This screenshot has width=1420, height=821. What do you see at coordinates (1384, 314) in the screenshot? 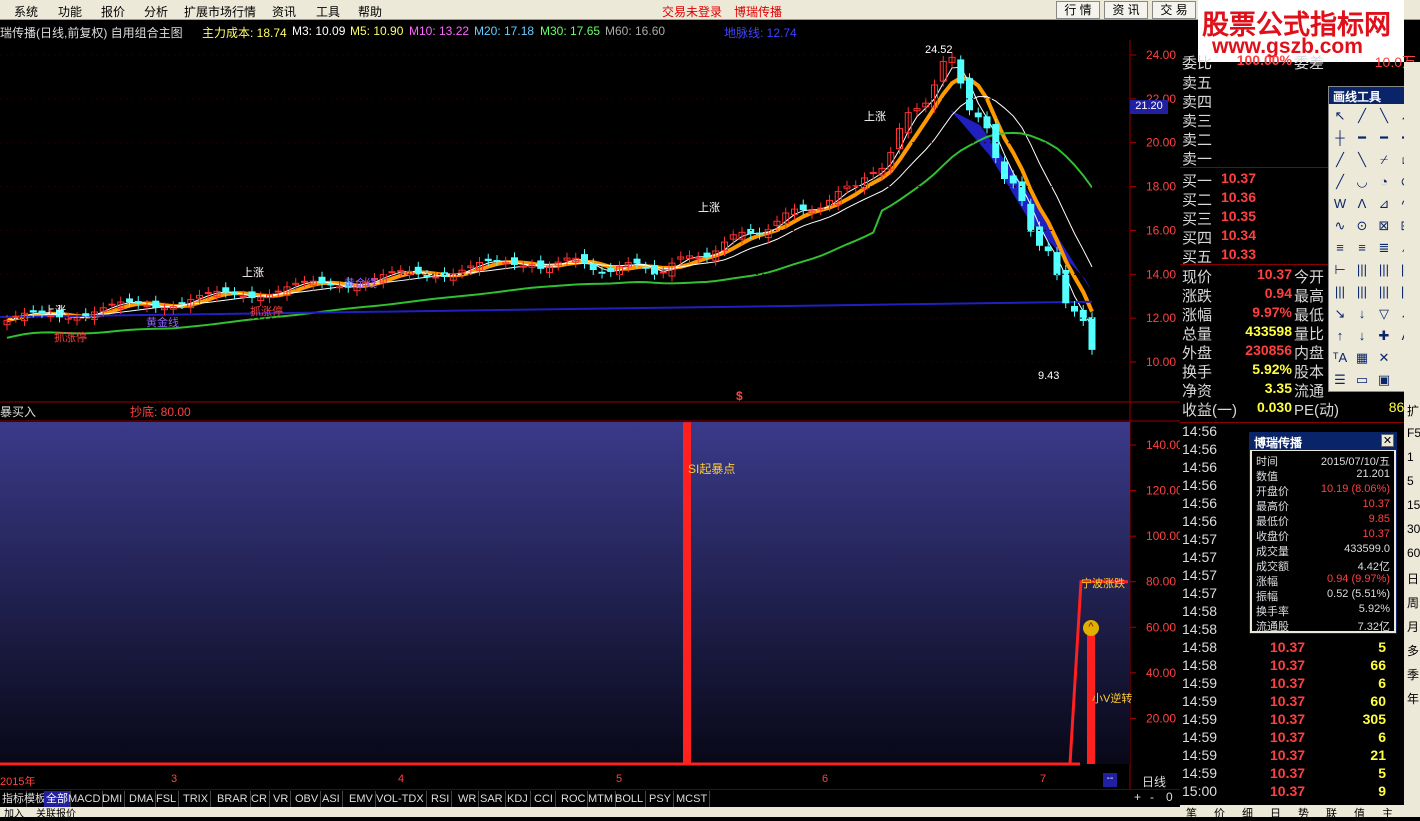
I see `draw-tool-icon: ▽` at bounding box center [1384, 314].